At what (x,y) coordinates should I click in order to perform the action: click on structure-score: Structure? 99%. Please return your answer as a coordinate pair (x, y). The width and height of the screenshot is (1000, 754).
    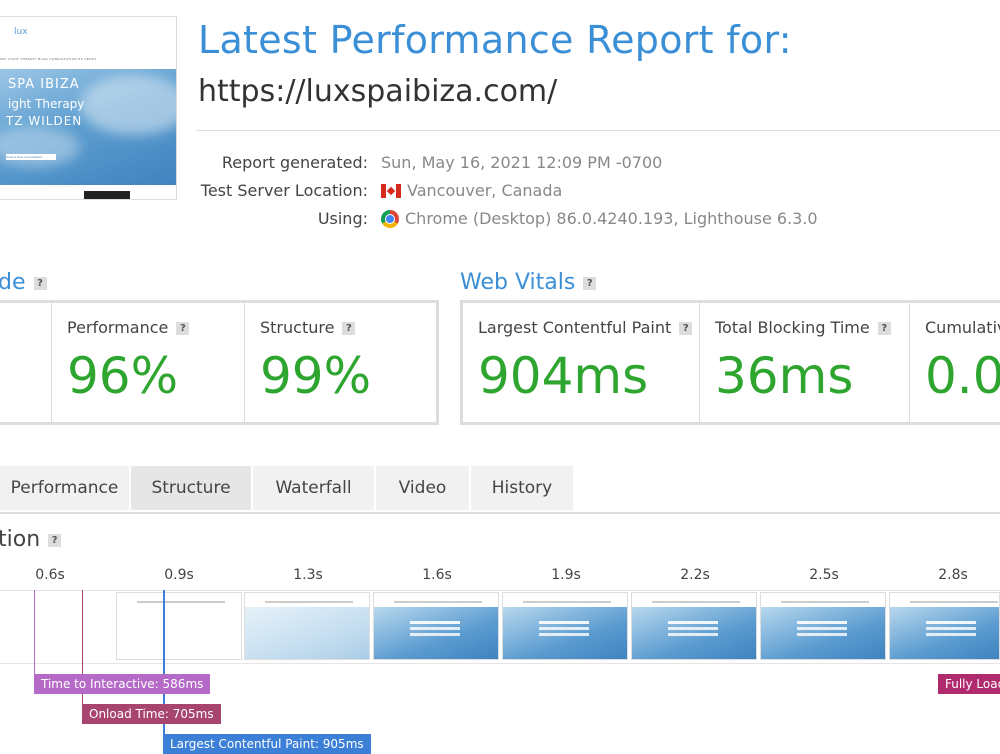
    Looking at the image, I should click on (340, 362).